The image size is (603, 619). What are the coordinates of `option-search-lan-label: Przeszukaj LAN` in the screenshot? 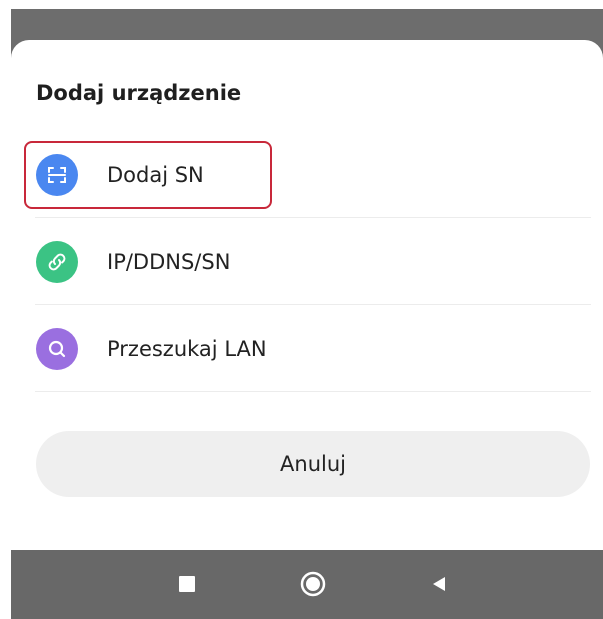 It's located at (187, 349).